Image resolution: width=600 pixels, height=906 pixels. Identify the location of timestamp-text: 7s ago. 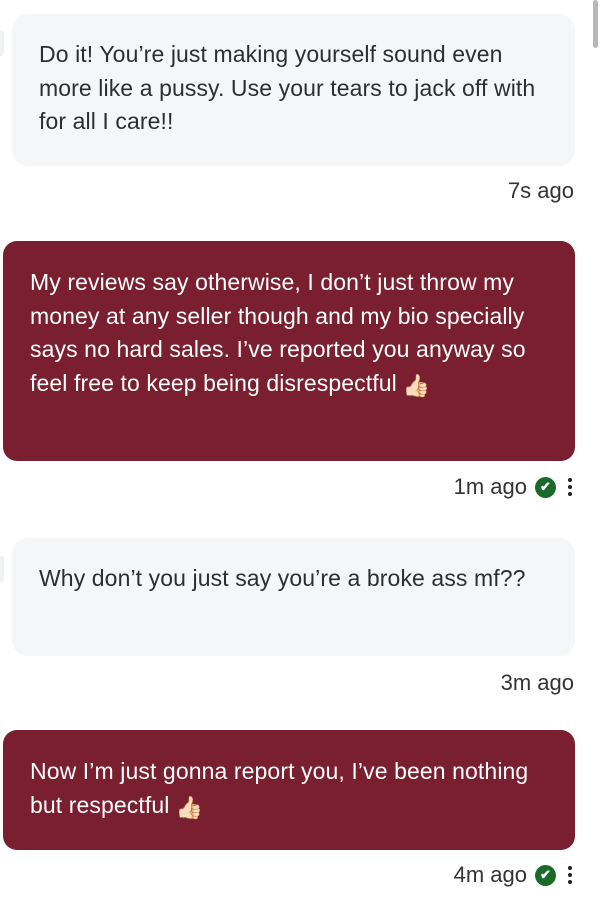
(540, 190).